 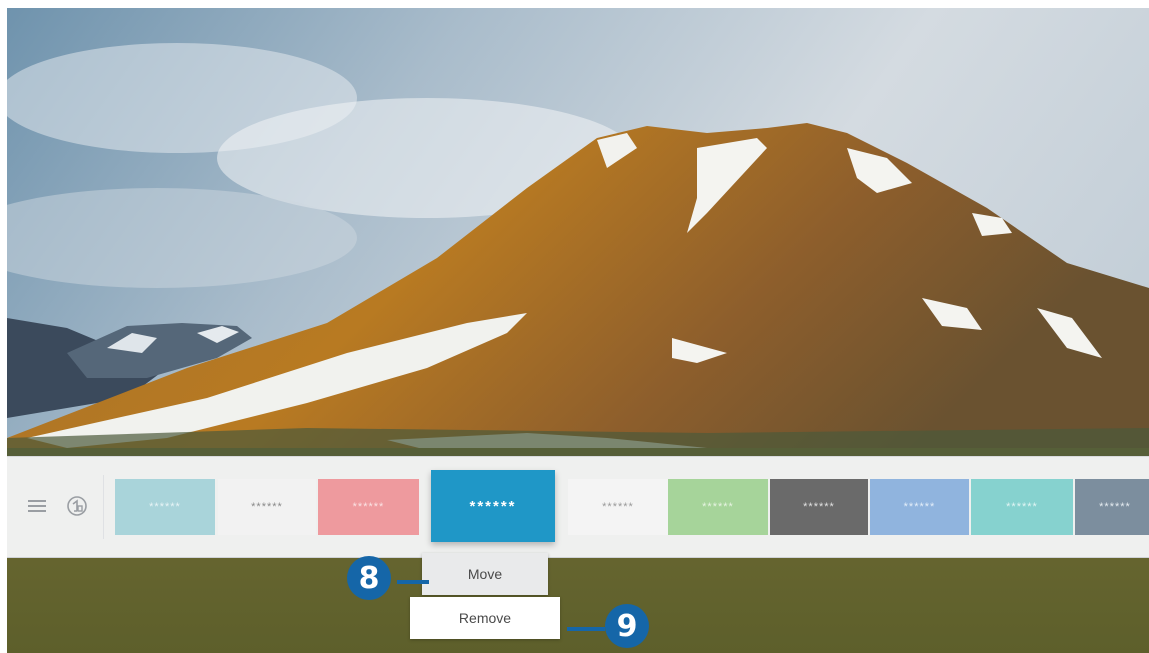 What do you see at coordinates (413, 582) in the screenshot?
I see `callout-line-move` at bounding box center [413, 582].